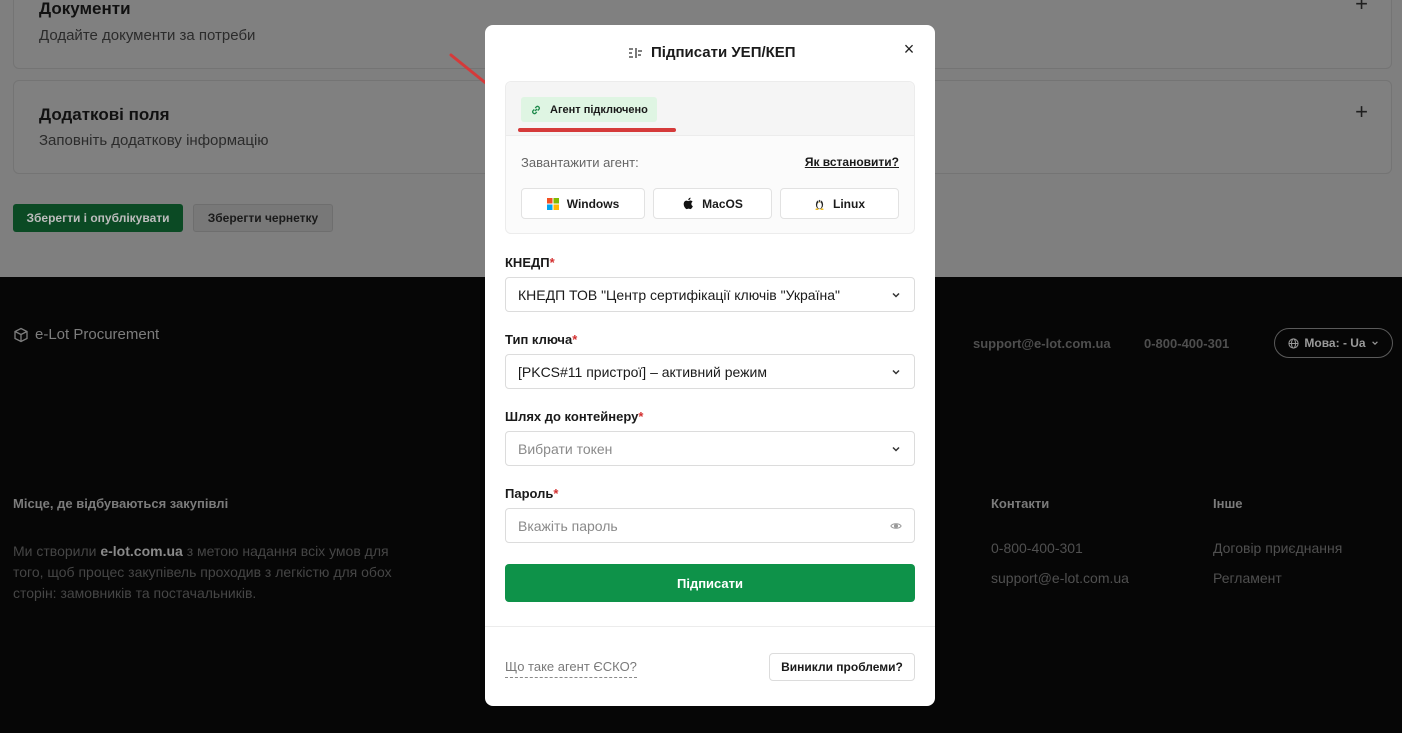  What do you see at coordinates (704, 525) in the screenshot?
I see `password-input` at bounding box center [704, 525].